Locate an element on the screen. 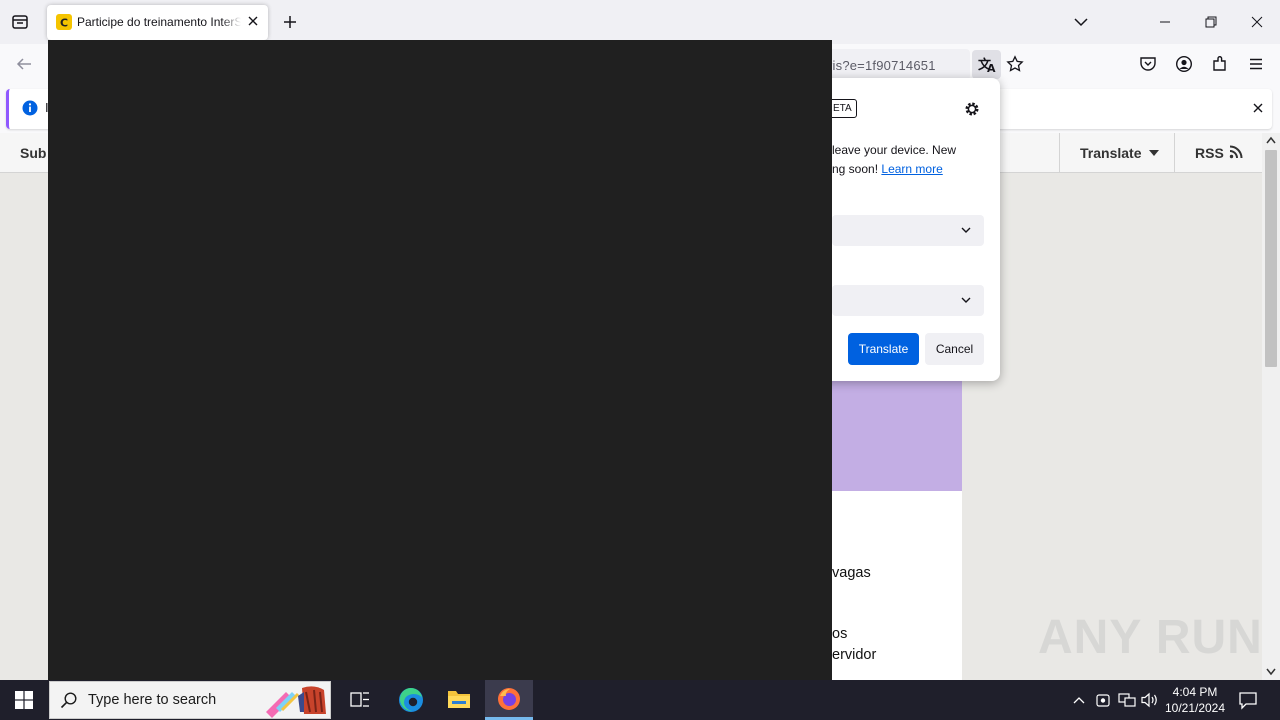 The height and width of the screenshot is (720, 1280). learn-more-link: Learn more is located at coordinates (911, 169).